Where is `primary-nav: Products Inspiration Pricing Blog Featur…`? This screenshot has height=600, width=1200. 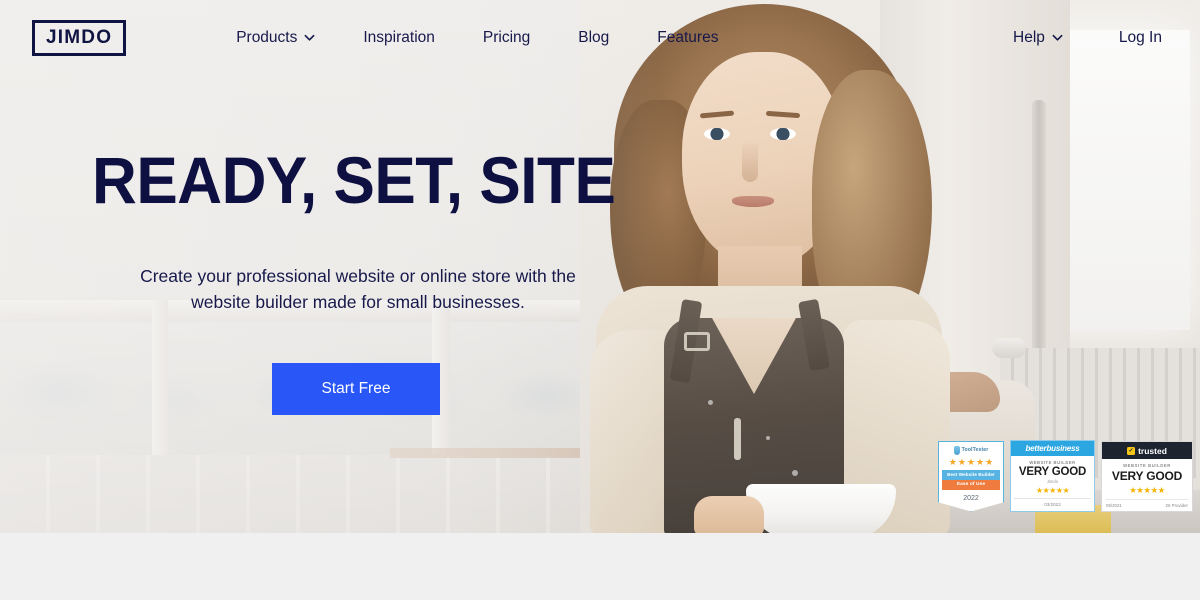
primary-nav: Products Inspiration Pricing Blog Featur… is located at coordinates (477, 38).